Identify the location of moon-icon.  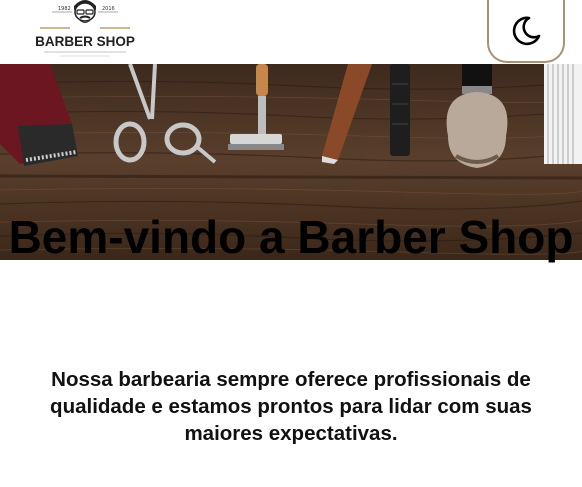
(526, 30).